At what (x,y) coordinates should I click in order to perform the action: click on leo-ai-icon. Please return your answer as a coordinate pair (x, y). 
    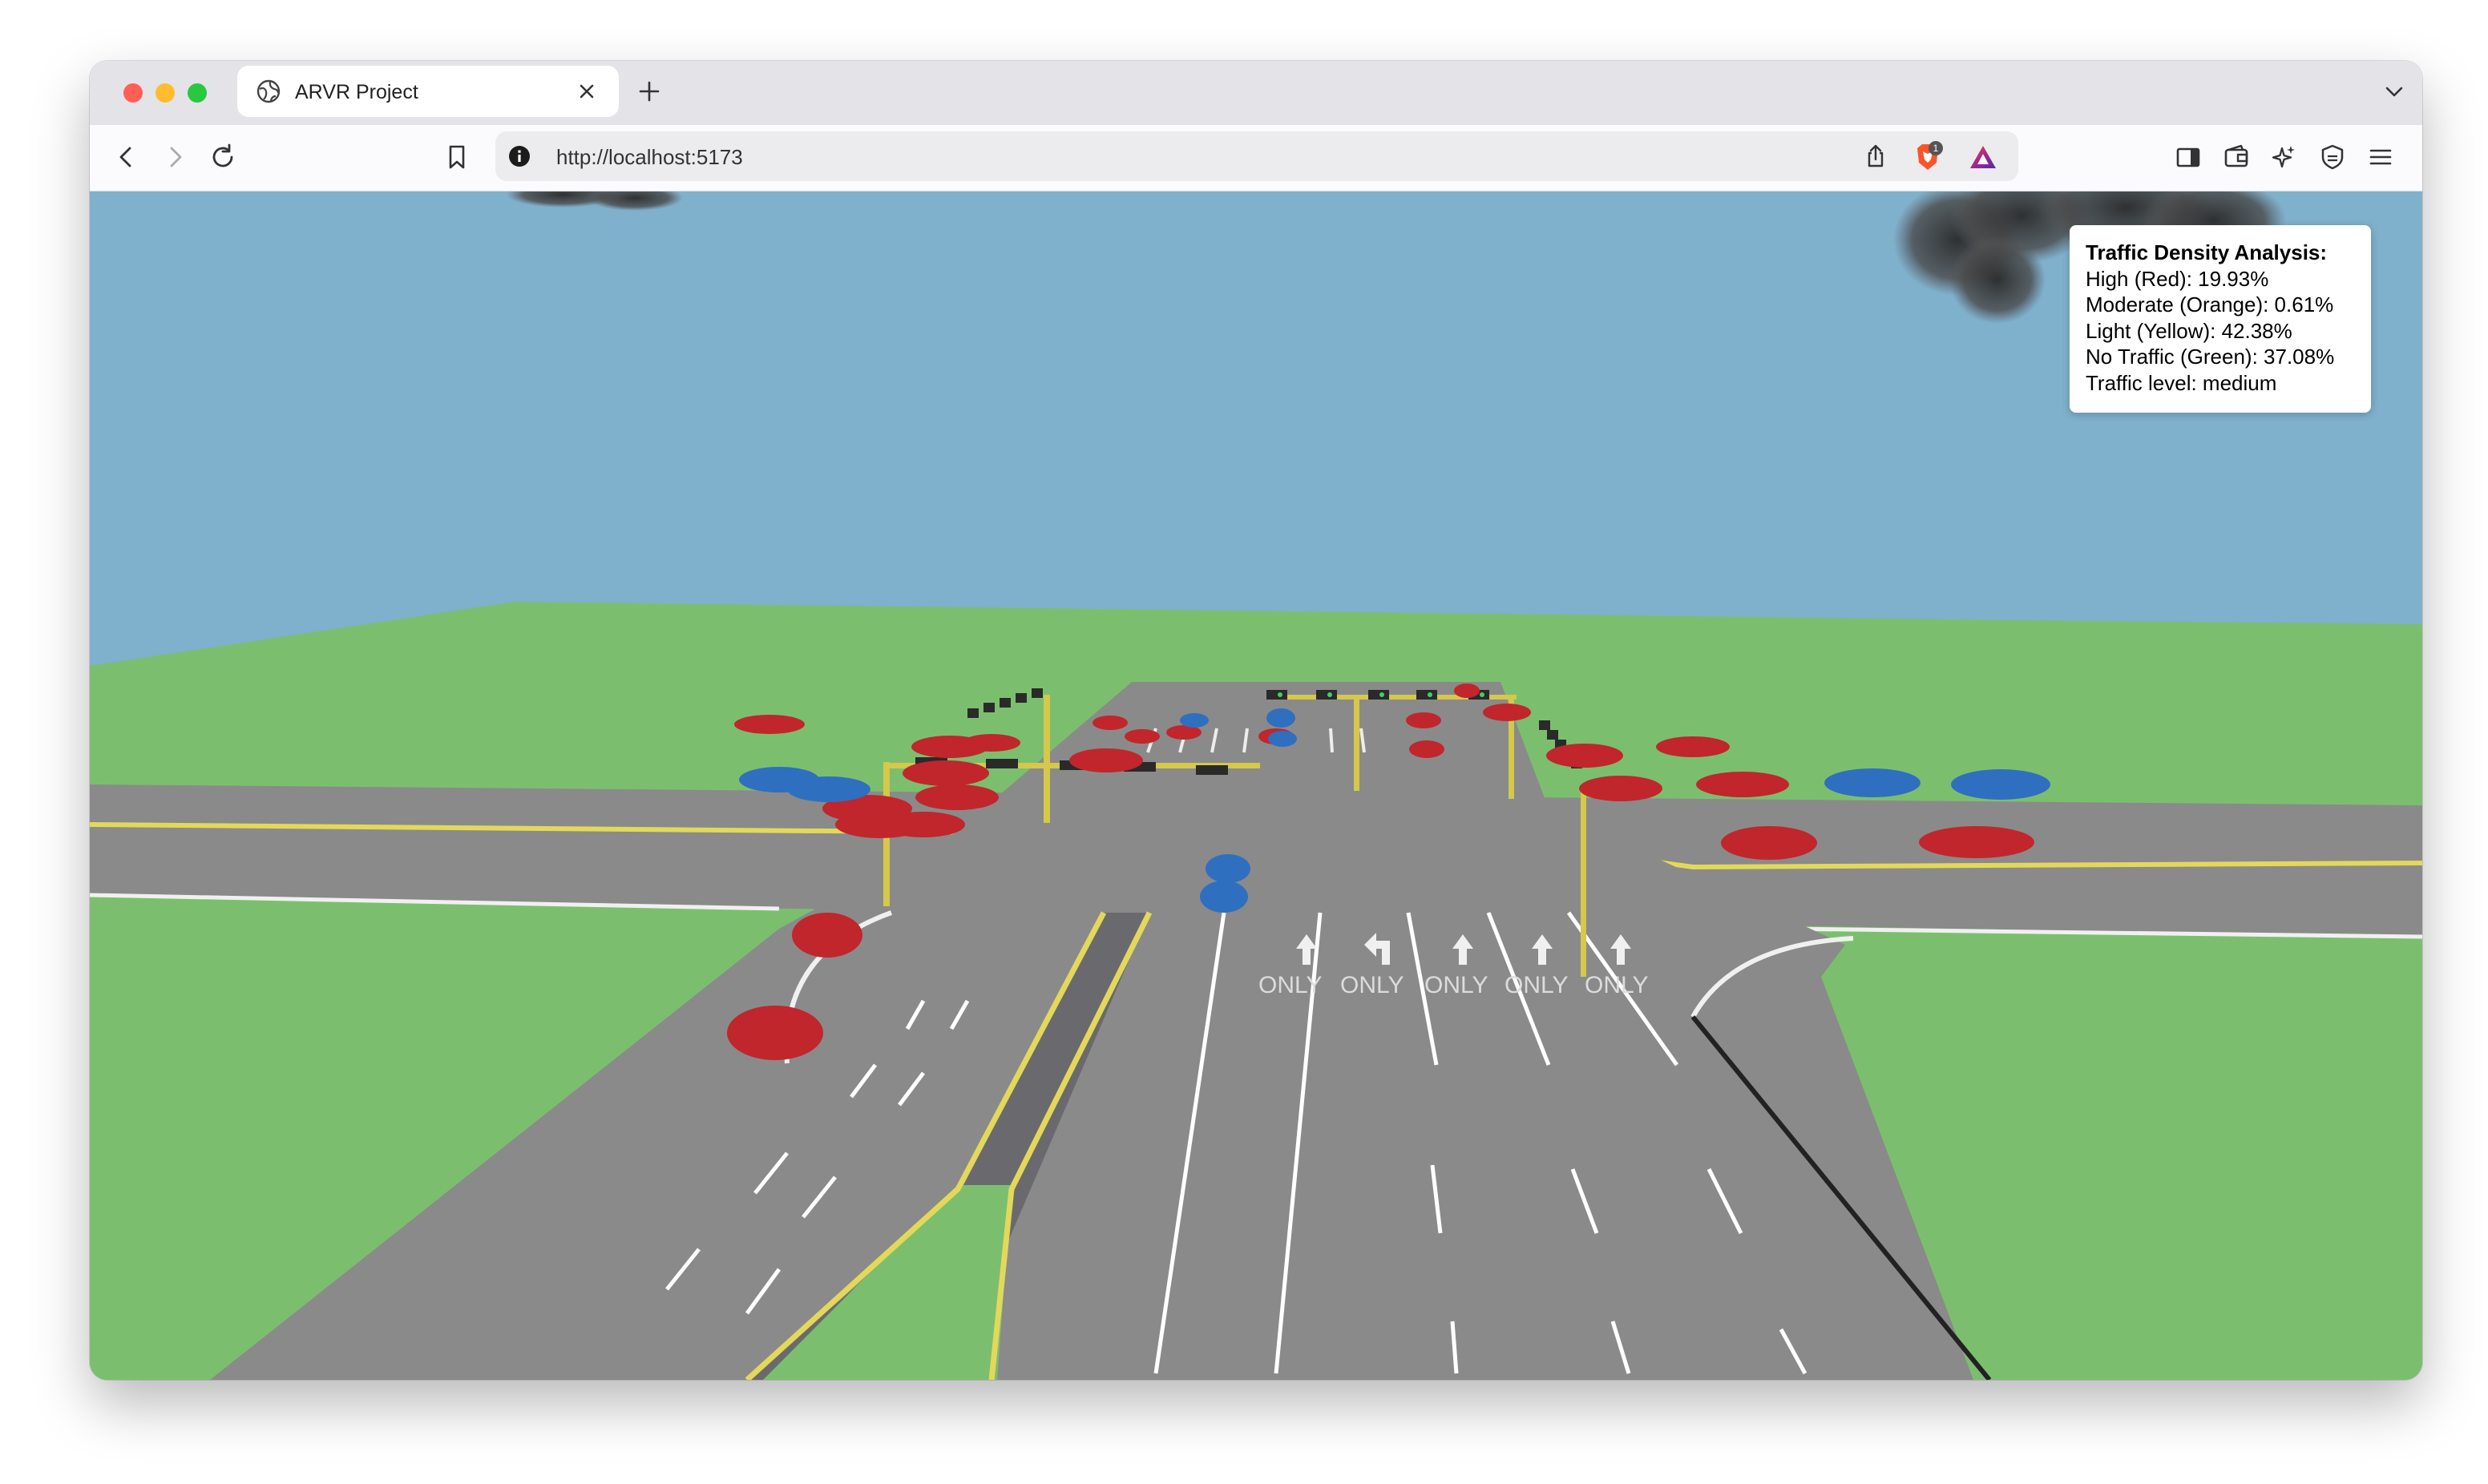
    Looking at the image, I should click on (2284, 157).